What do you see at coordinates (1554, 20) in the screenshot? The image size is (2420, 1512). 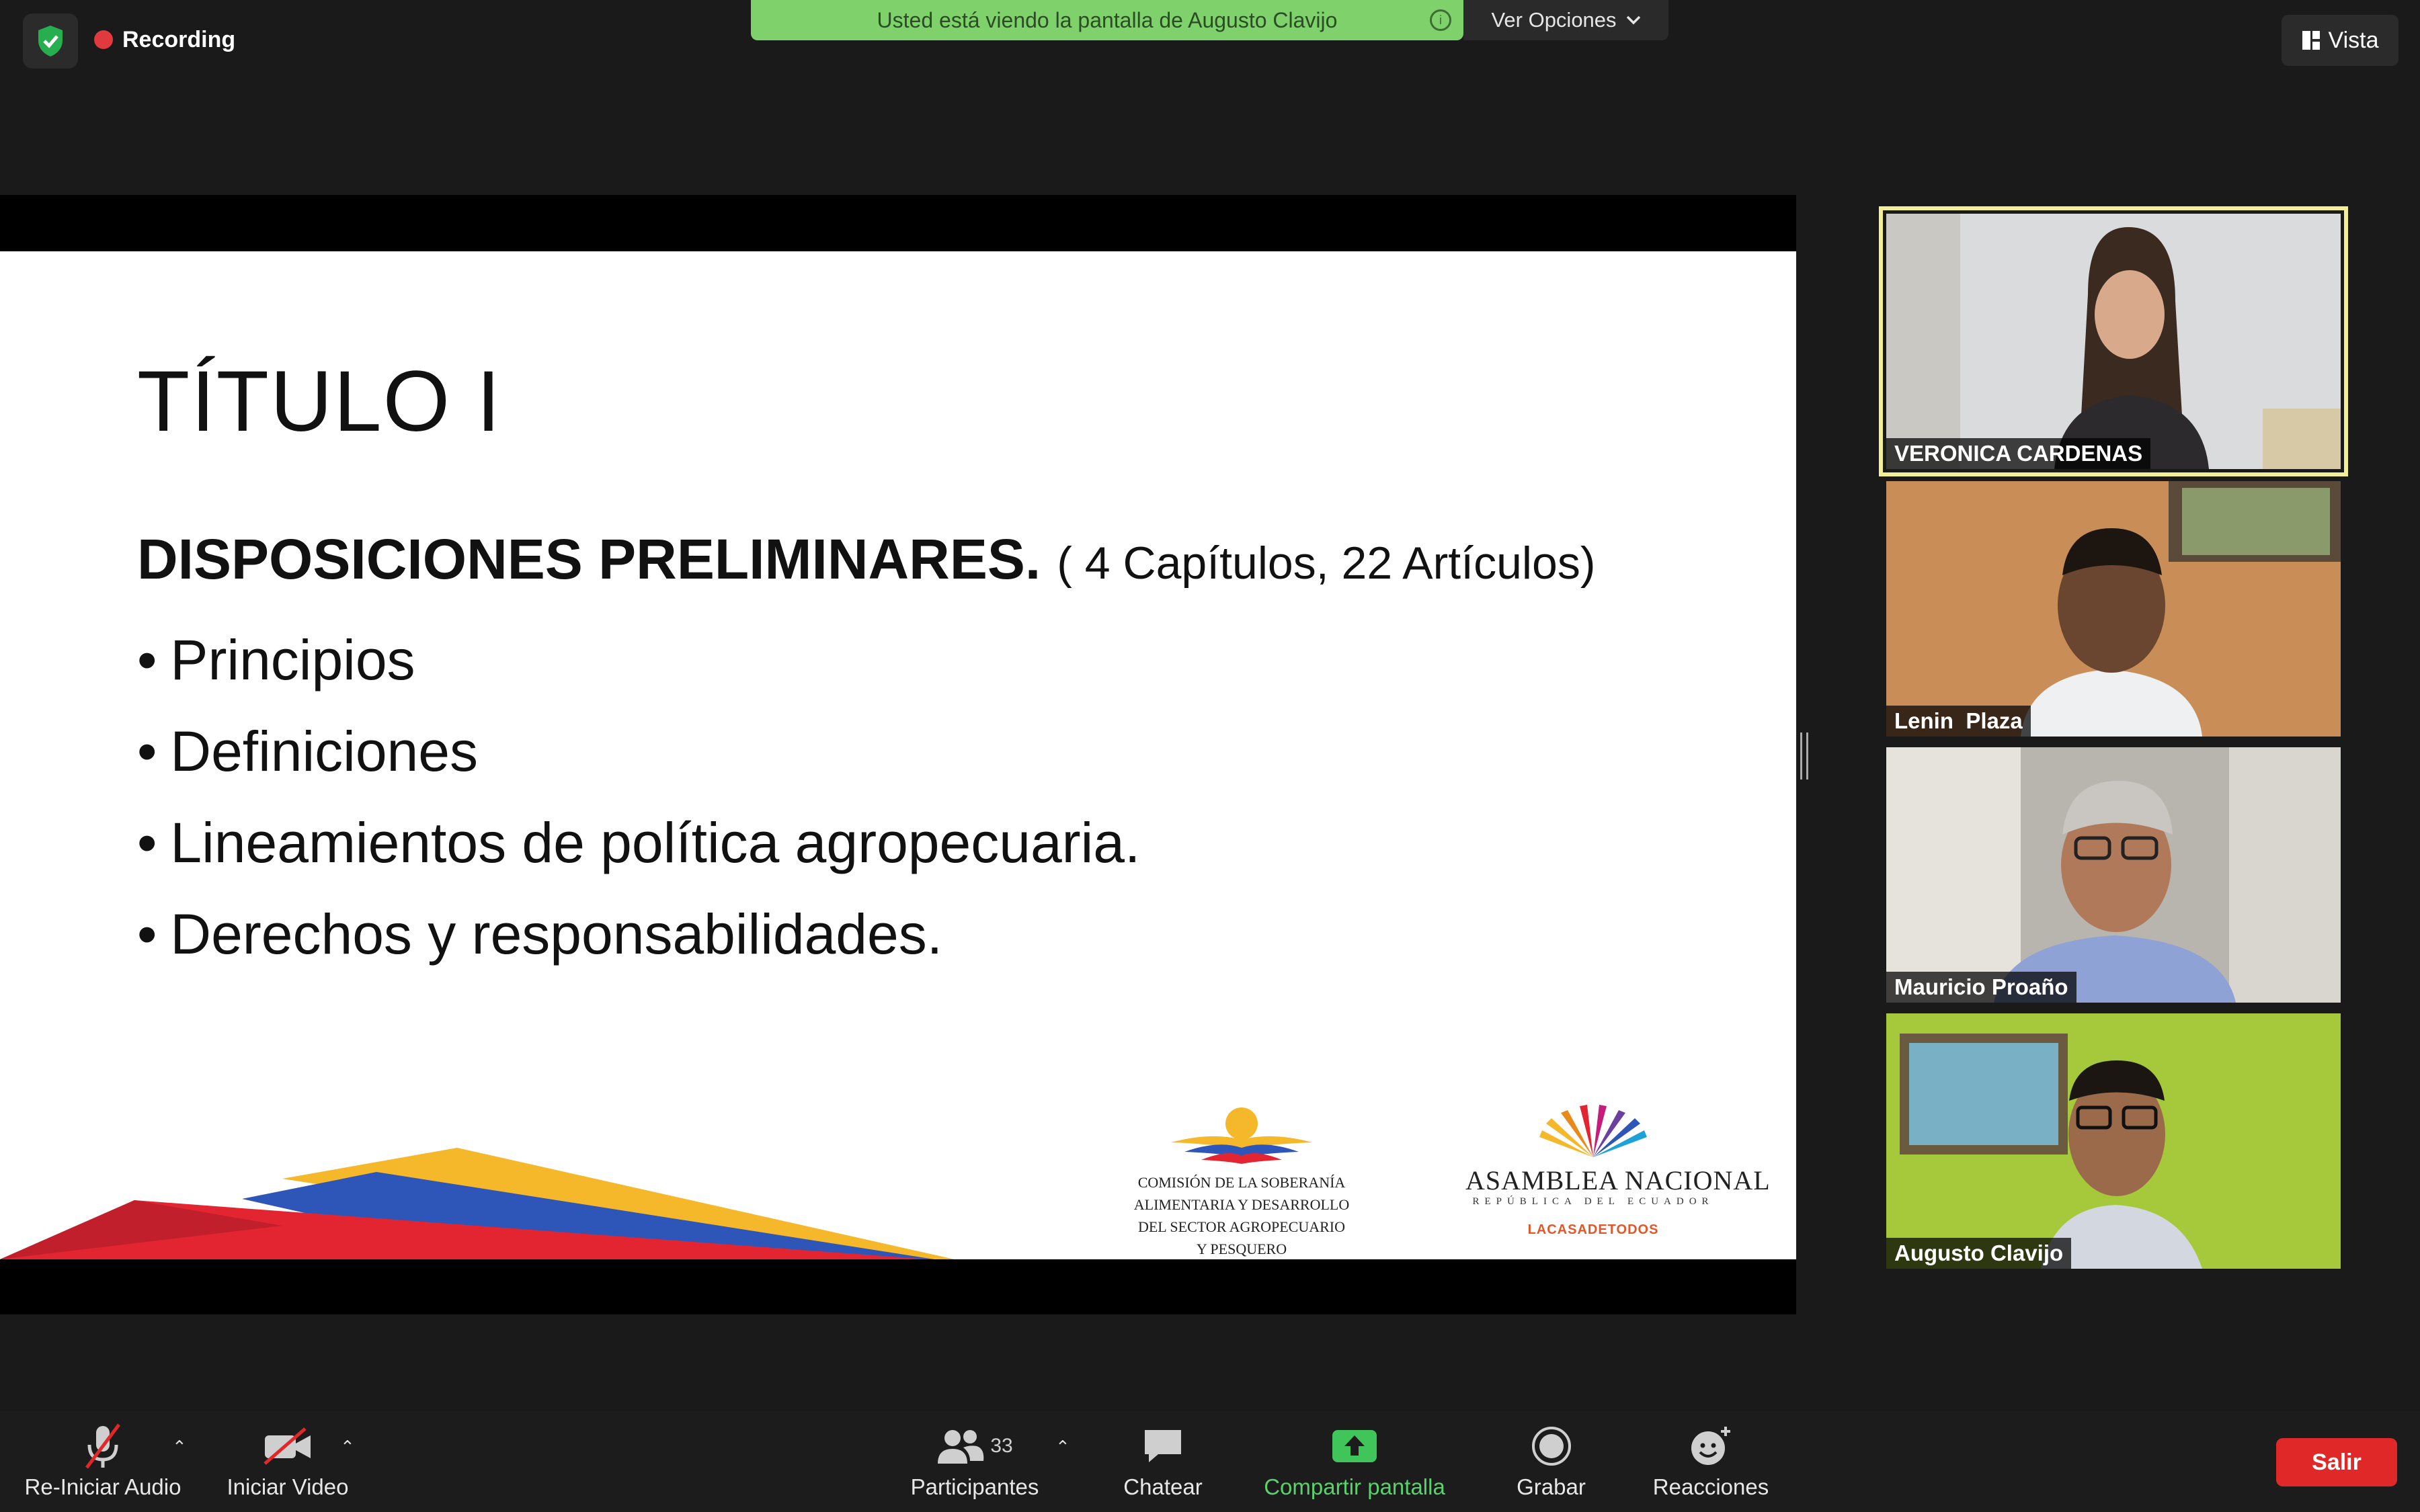 I see `view-options-label: Ver Opciones` at bounding box center [1554, 20].